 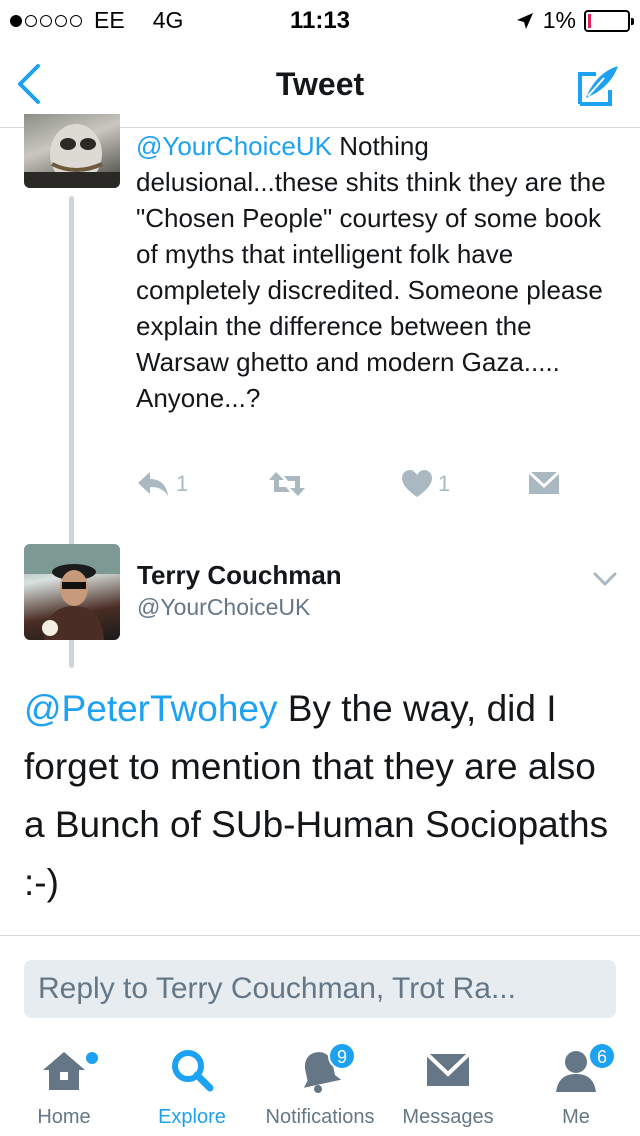 I want to click on tab-label: Explore, so click(x=192, y=1117).